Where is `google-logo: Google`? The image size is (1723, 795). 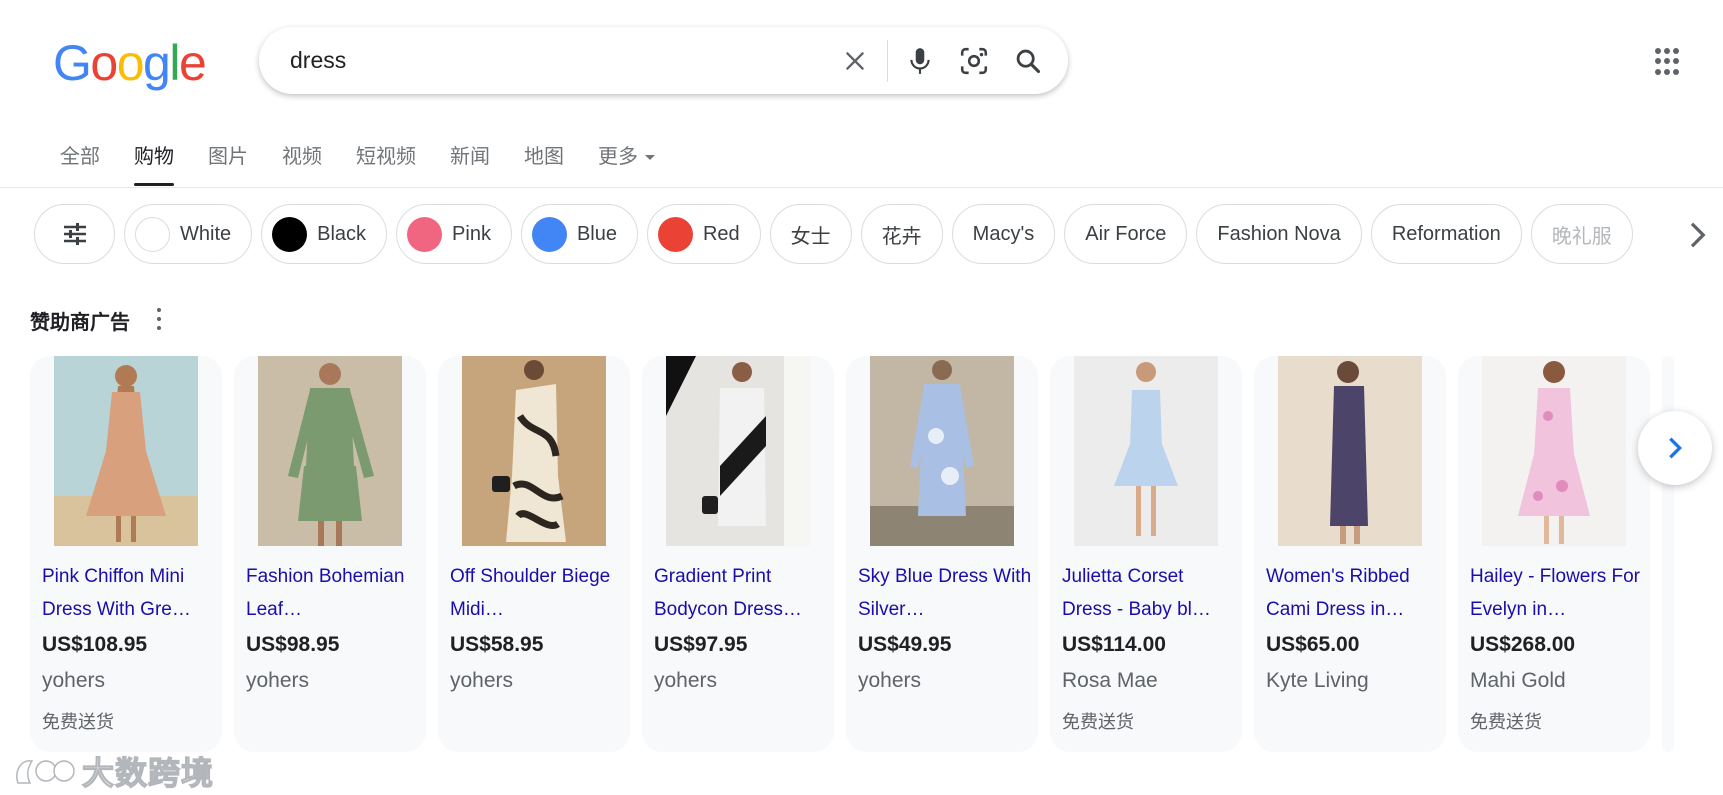
google-logo: Google is located at coordinates (130, 63).